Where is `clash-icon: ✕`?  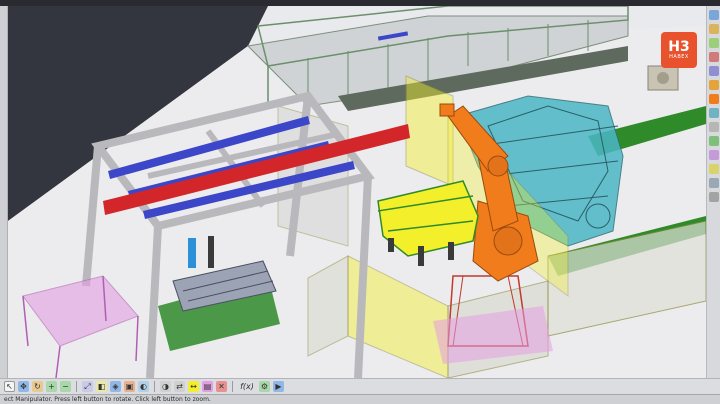
clash-icon: ✕ is located at coordinates (221, 386).